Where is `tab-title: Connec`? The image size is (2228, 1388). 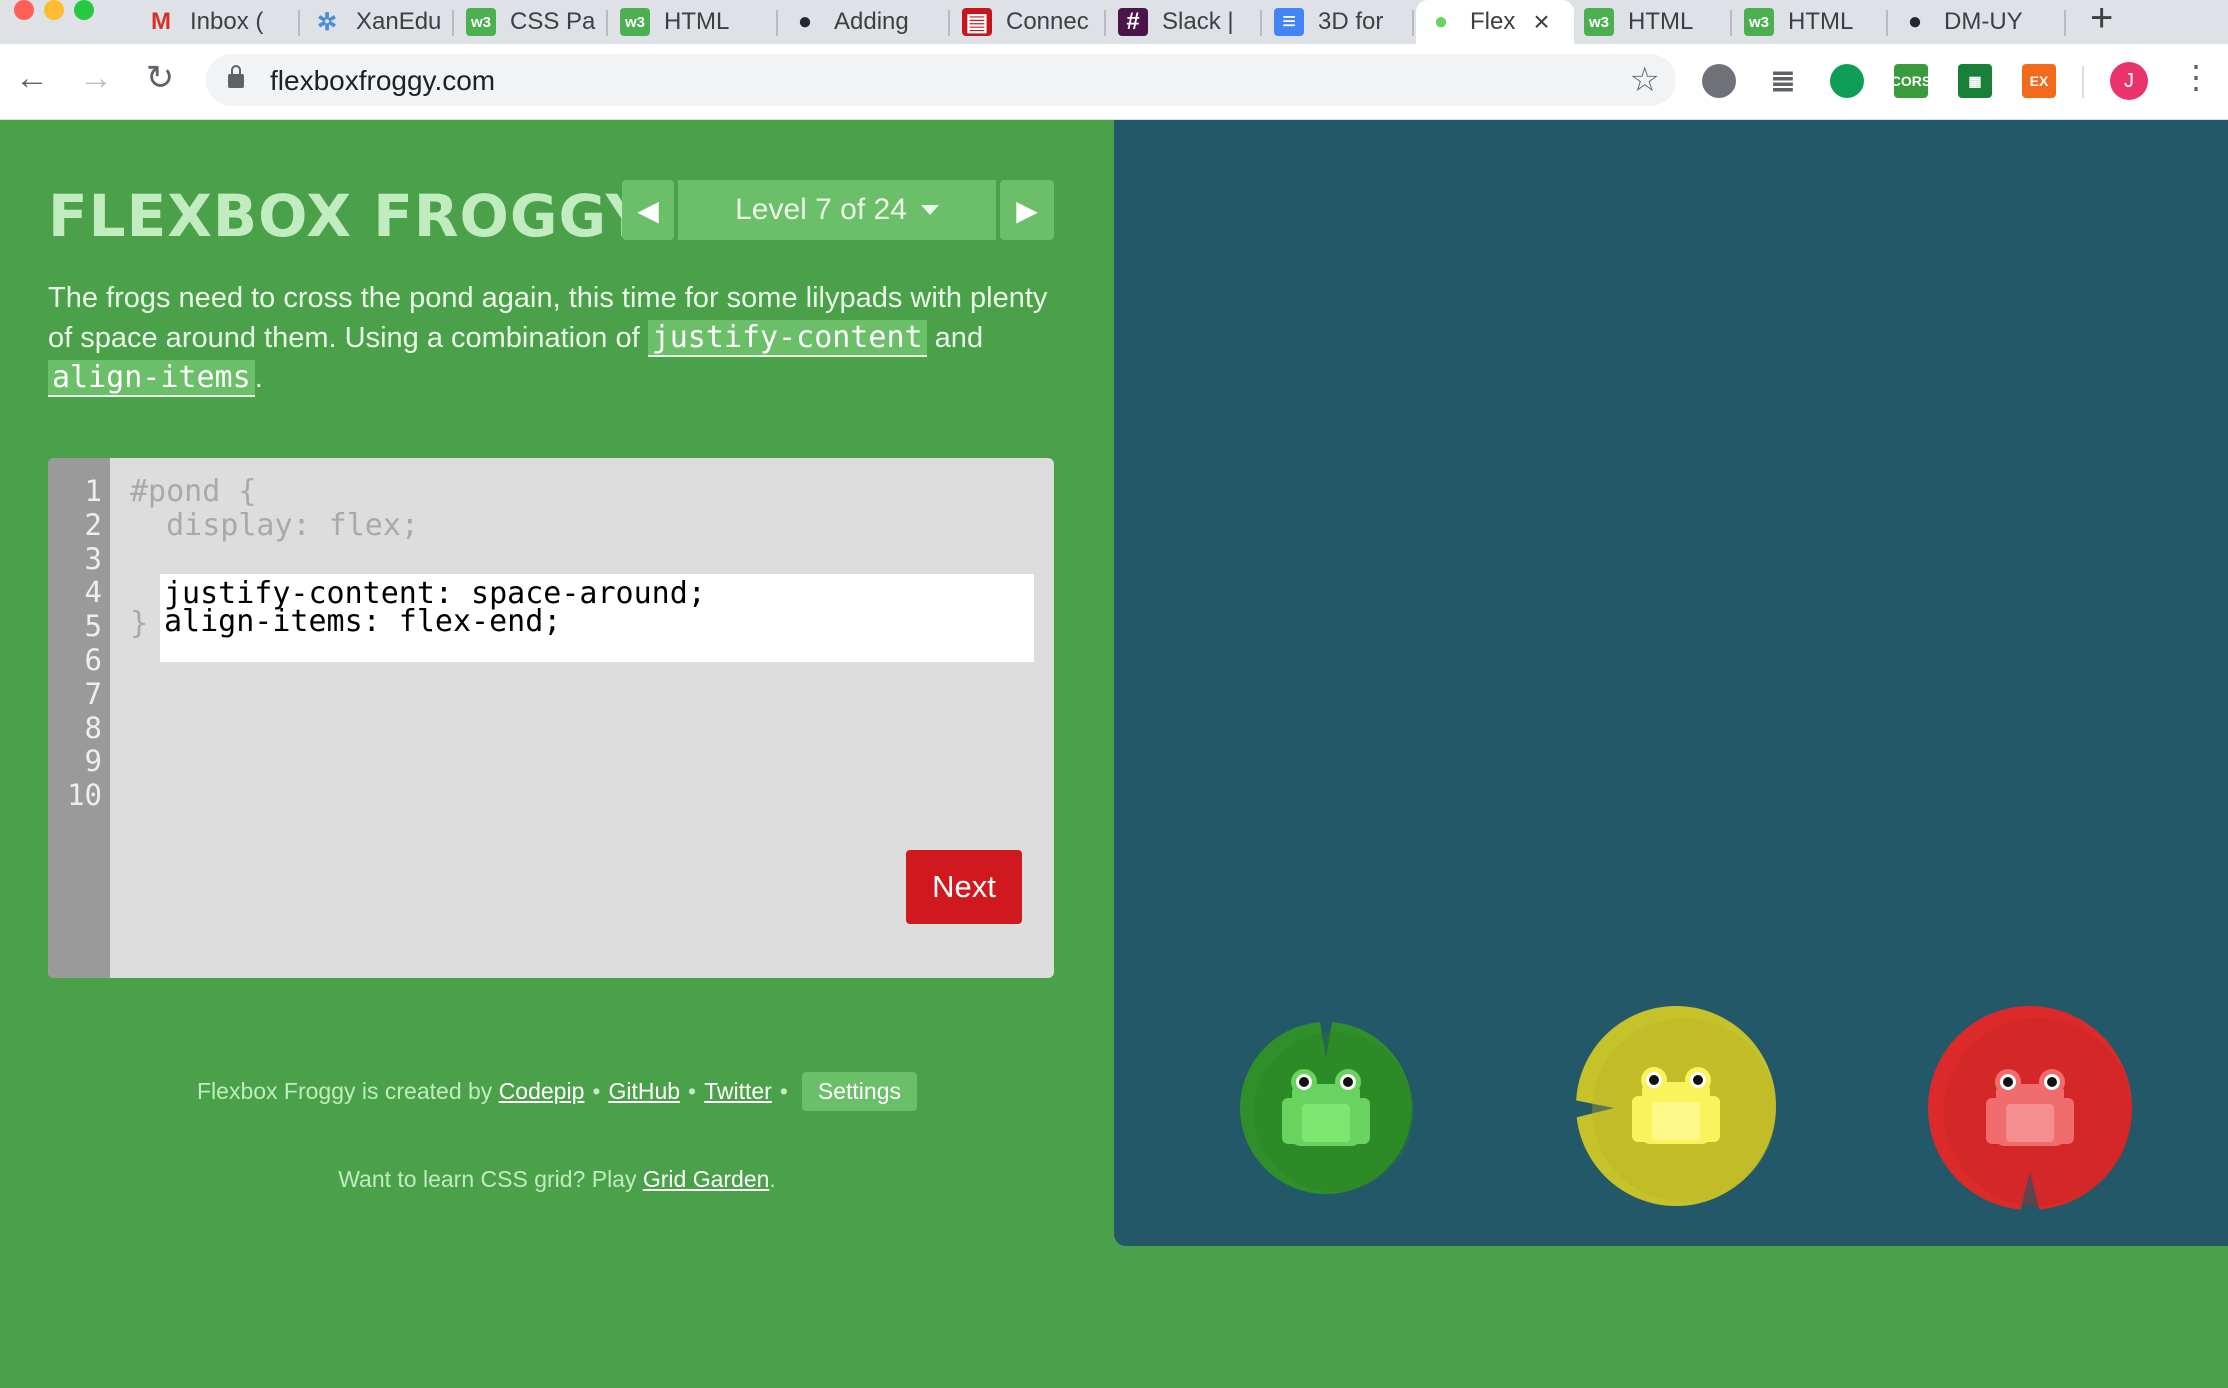 tab-title: Connec is located at coordinates (1047, 21).